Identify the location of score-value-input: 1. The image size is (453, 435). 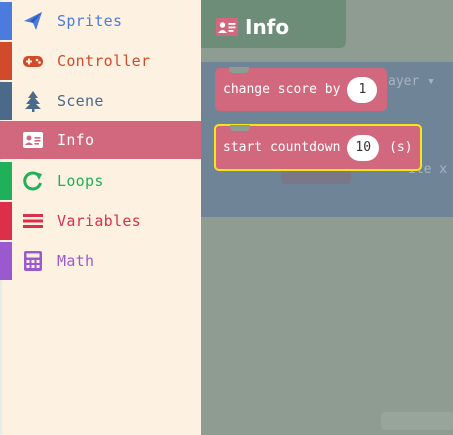
(362, 89).